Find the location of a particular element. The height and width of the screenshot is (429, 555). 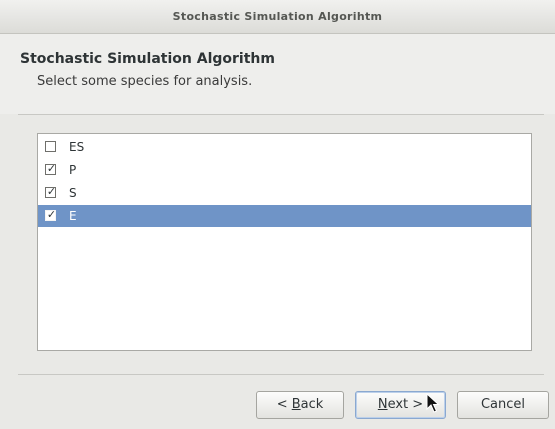

species-label: P is located at coordinates (73, 170).